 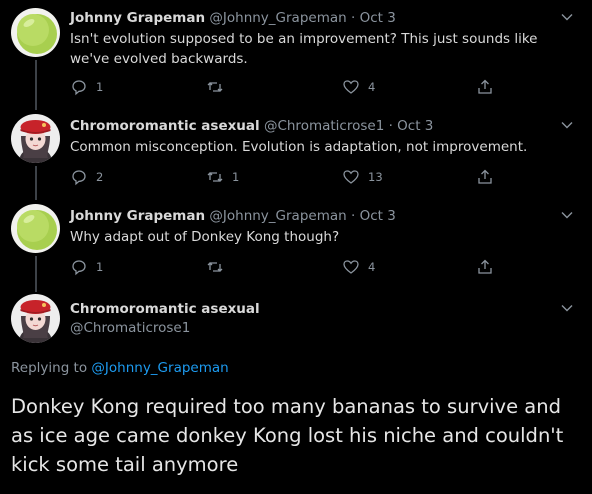 I want to click on reply-button: 2, so click(x=86, y=177).